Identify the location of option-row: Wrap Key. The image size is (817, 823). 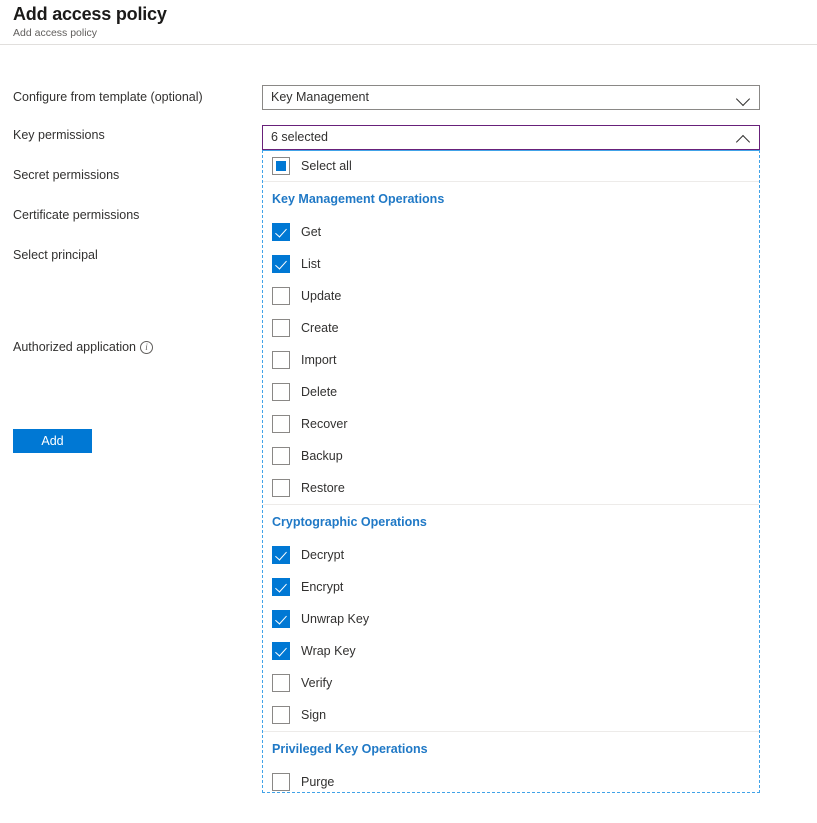
(511, 651).